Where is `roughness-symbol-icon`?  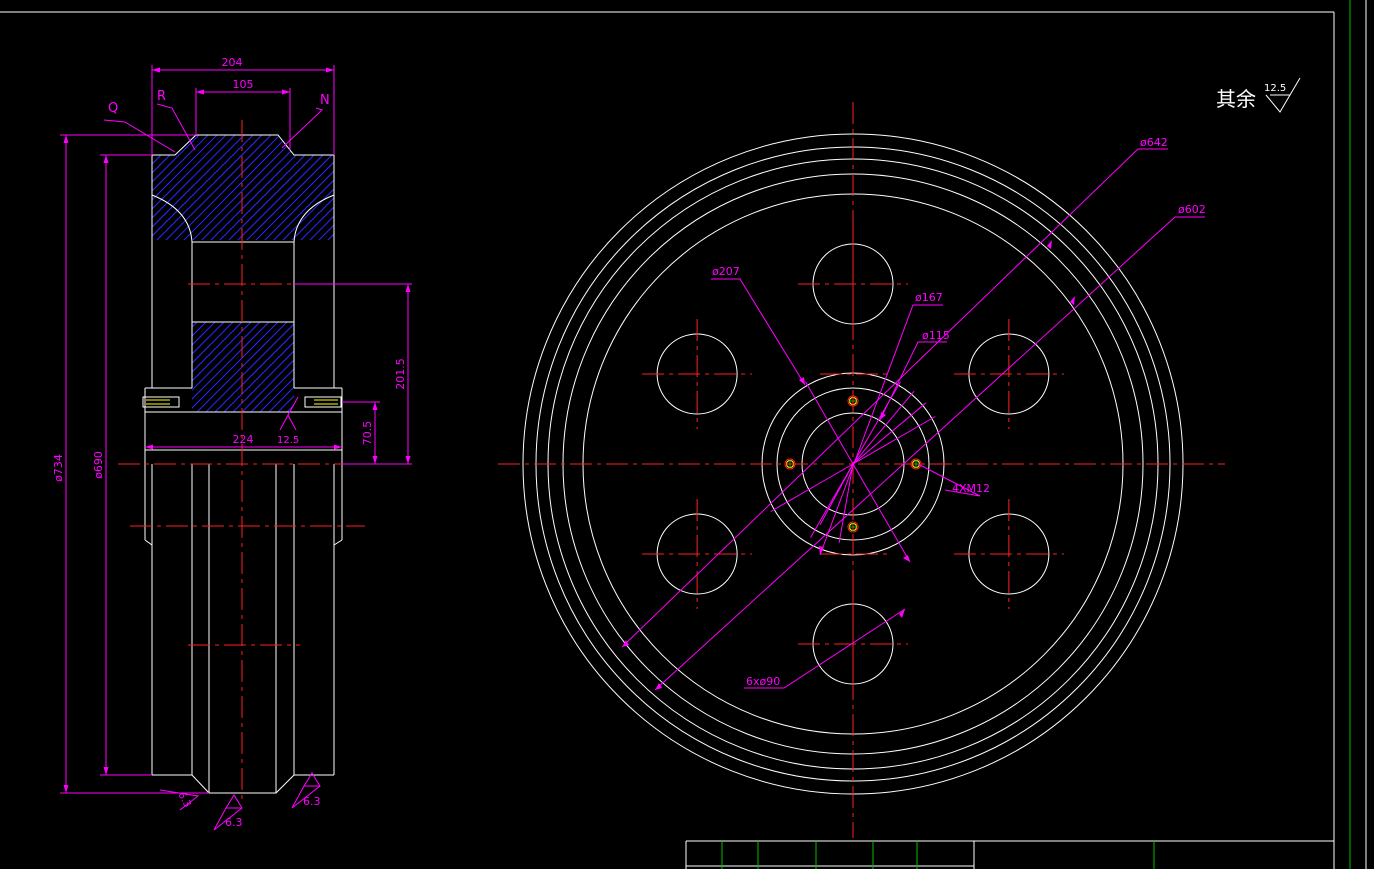
roughness-symbol-icon is located at coordinates (289, 413).